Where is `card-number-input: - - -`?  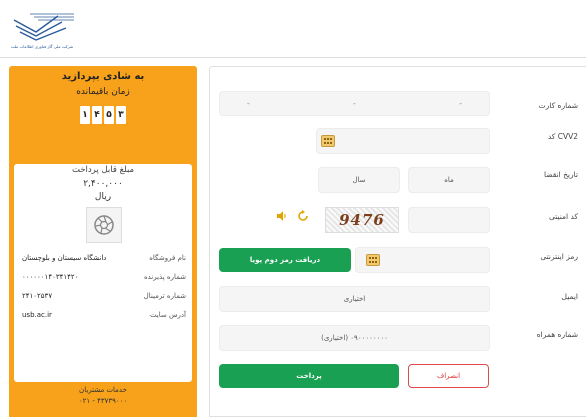 card-number-input: - - - is located at coordinates (354, 103).